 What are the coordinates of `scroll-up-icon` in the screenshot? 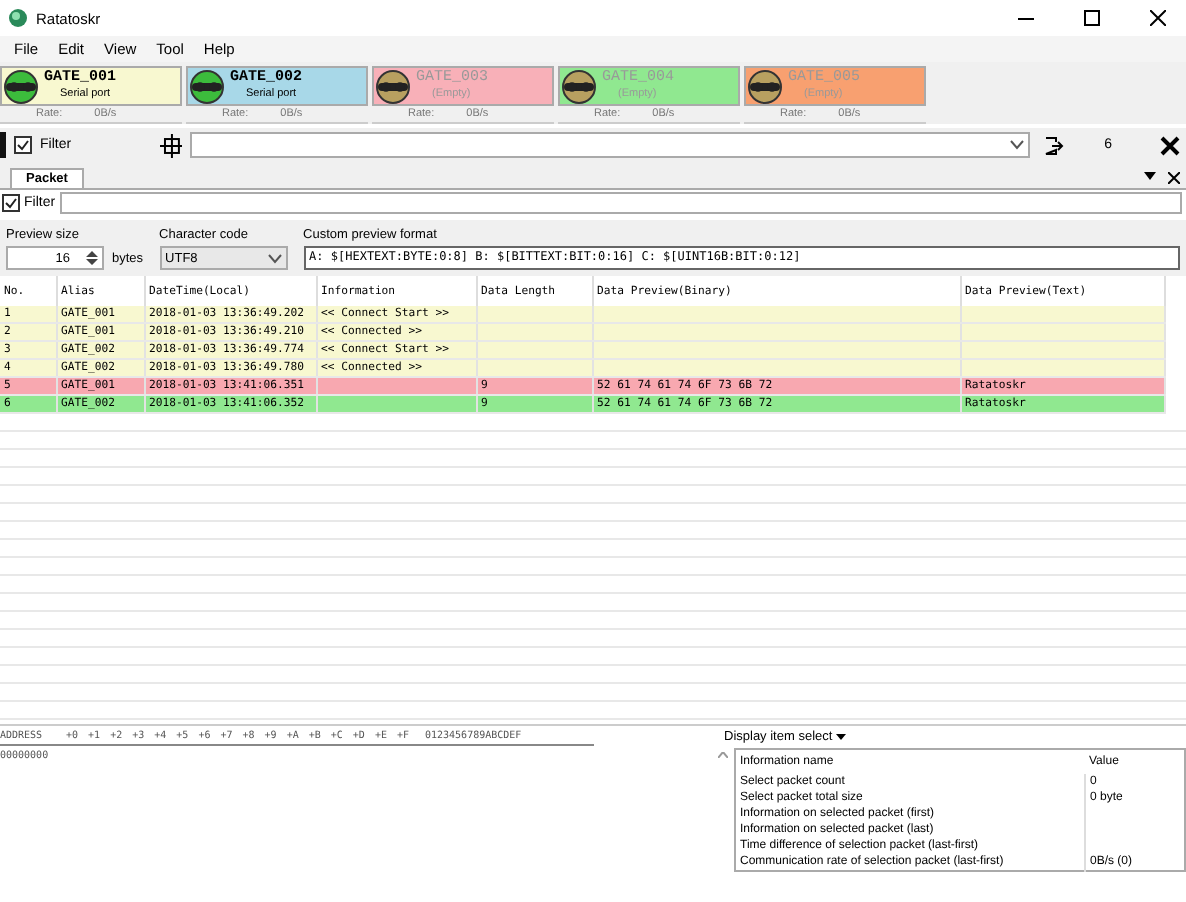 It's located at (723, 755).